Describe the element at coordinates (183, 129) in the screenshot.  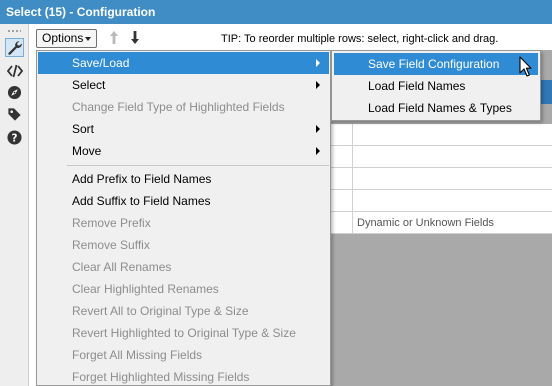
I see `menu-item-sort: Sort` at that location.